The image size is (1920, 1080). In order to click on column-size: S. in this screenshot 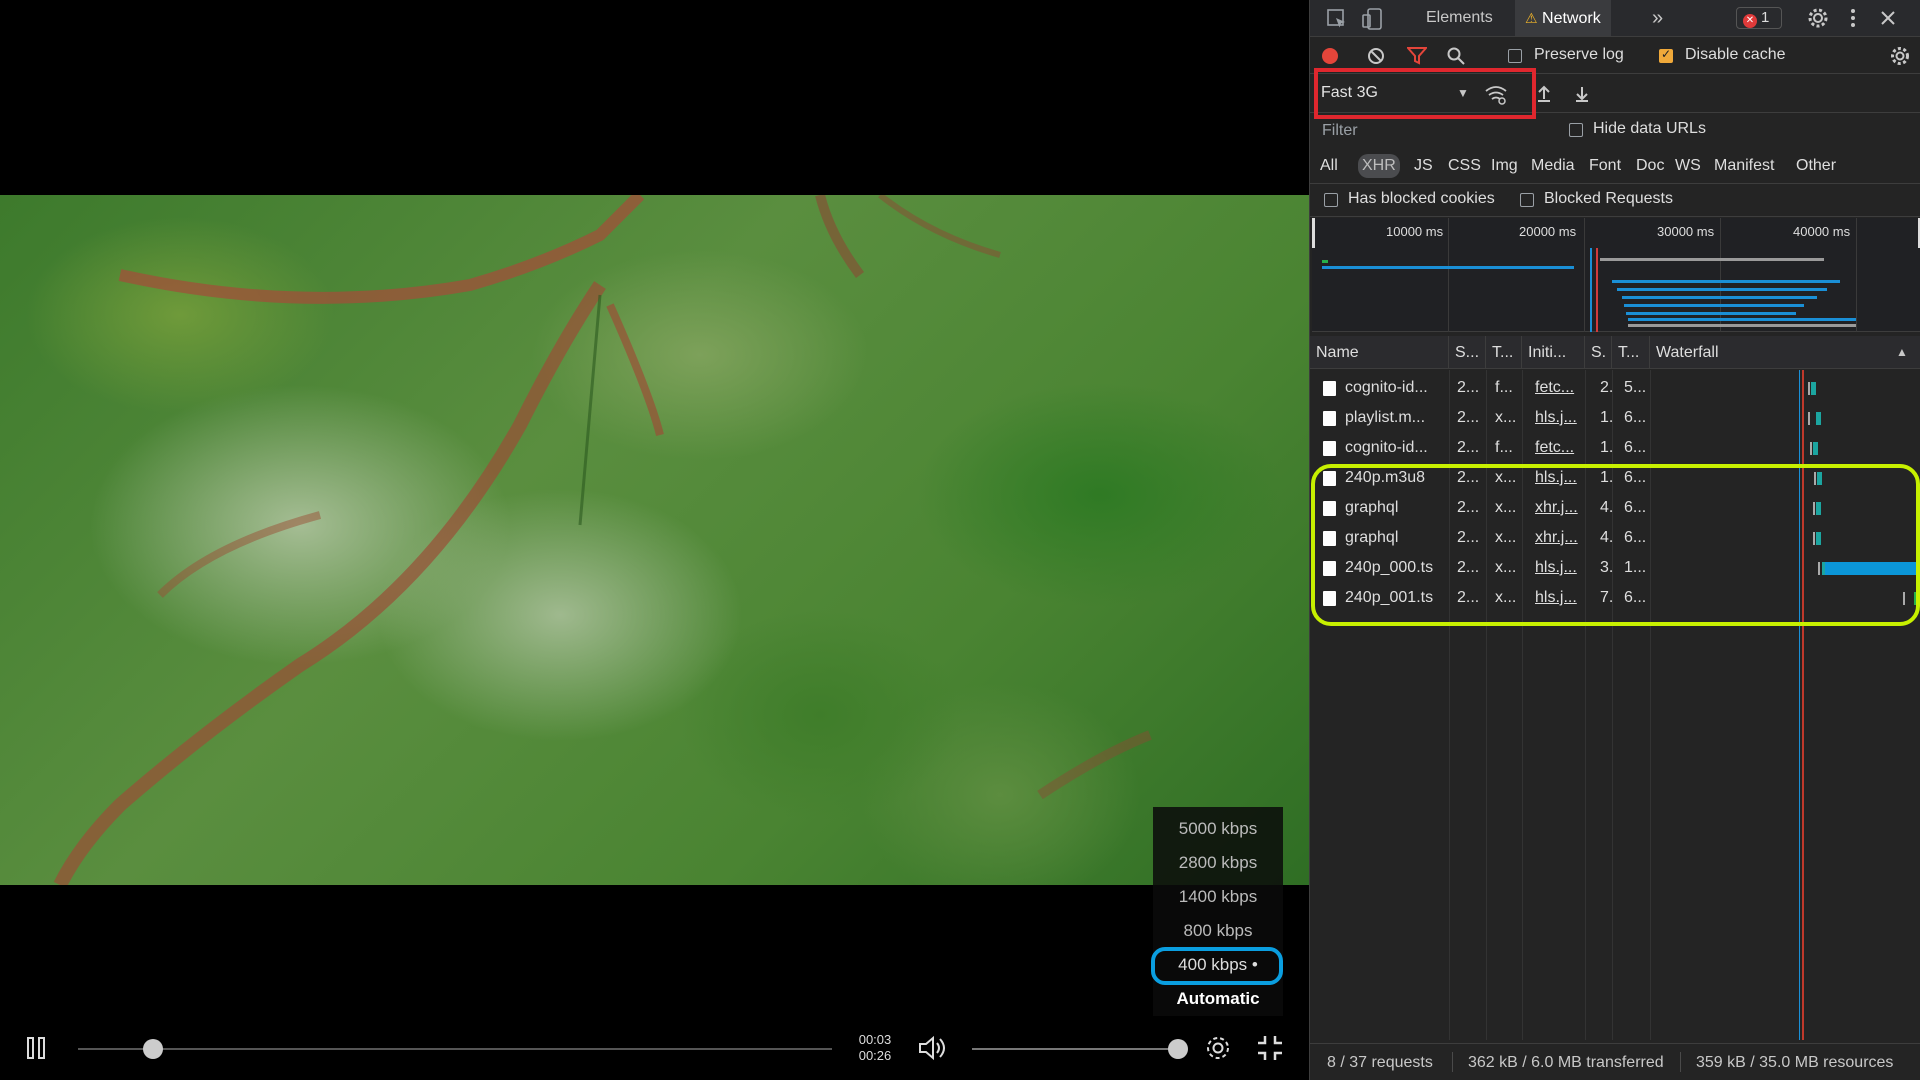, I will do `click(1598, 352)`.